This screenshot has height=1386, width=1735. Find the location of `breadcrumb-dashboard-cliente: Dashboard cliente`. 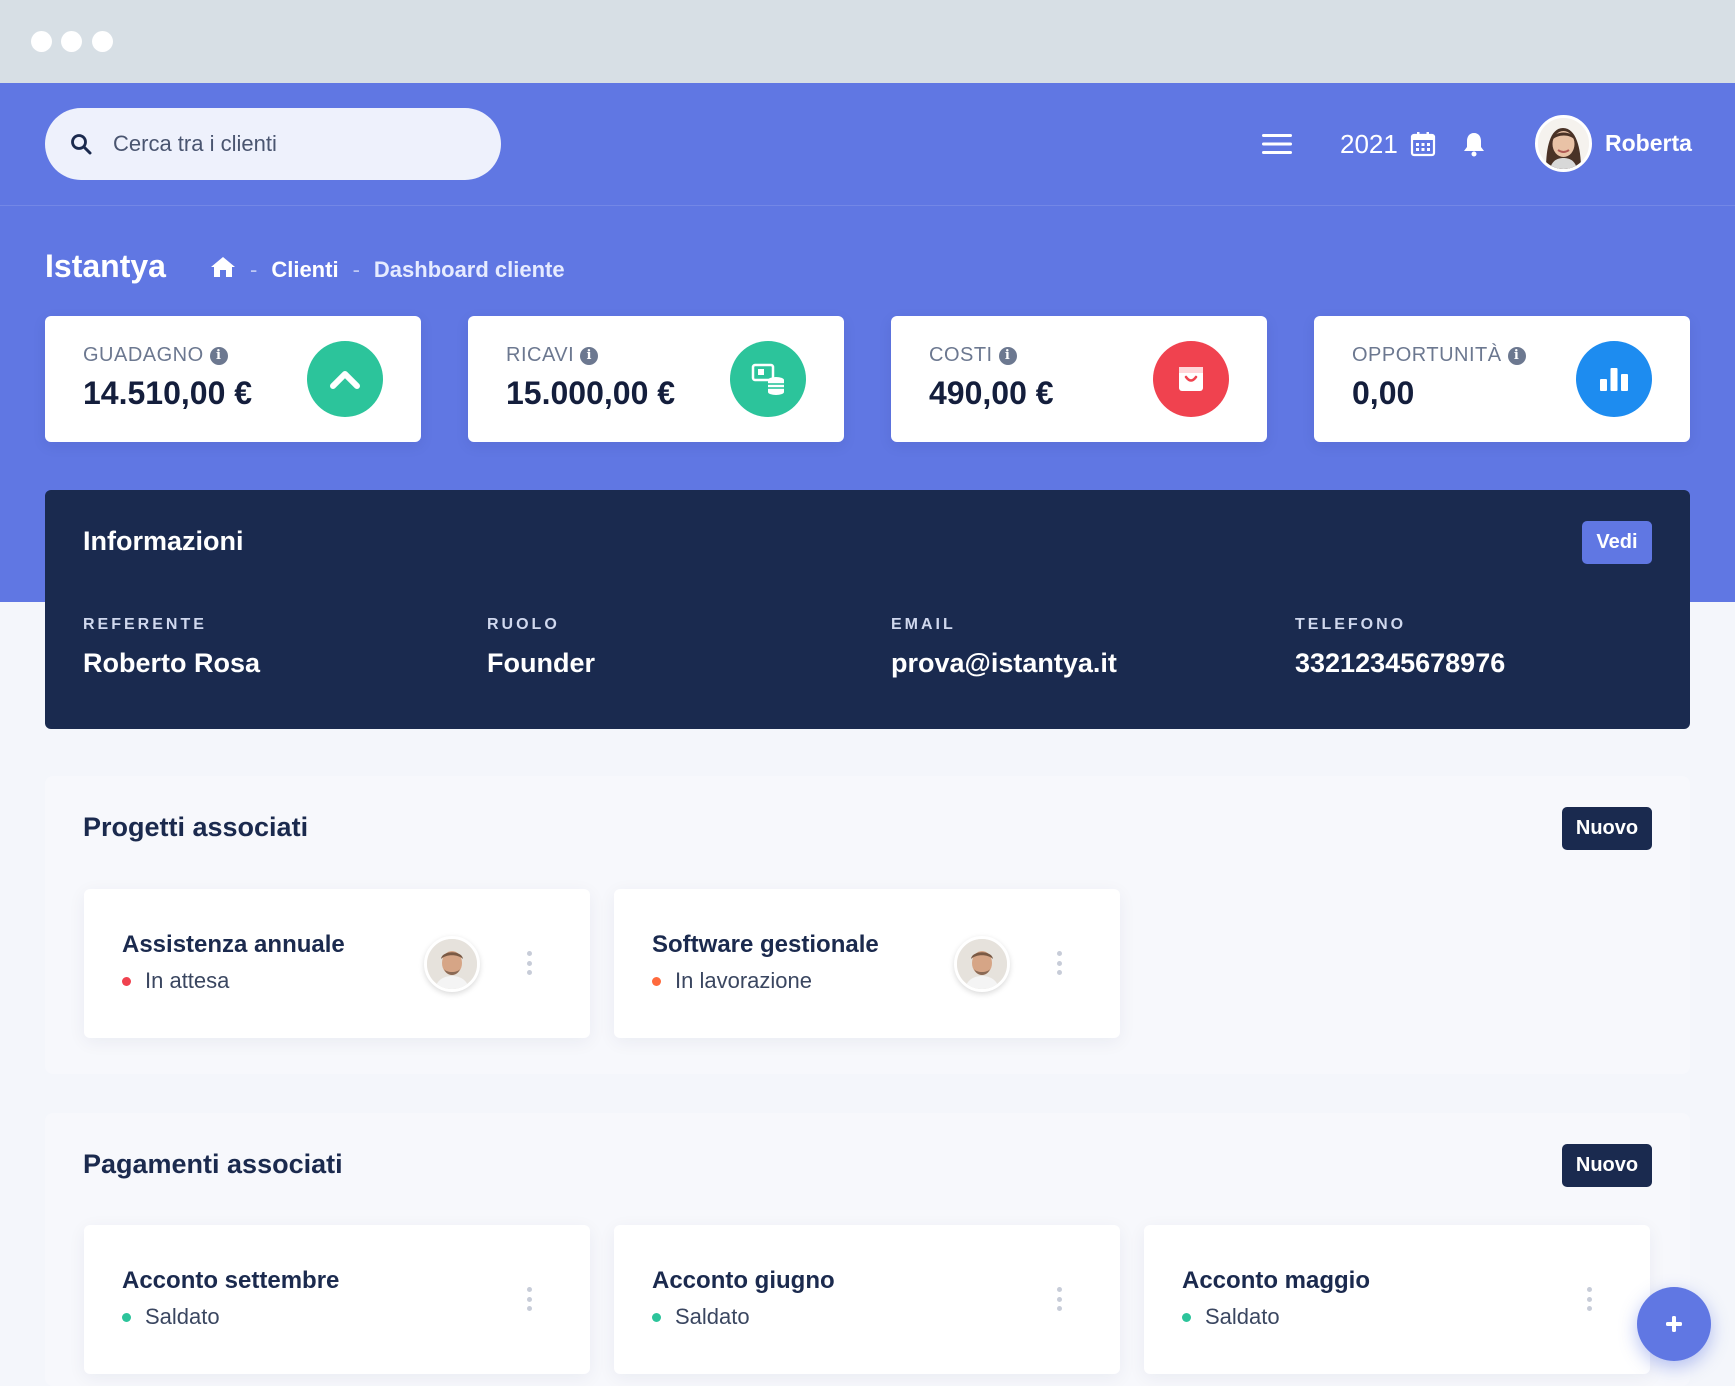

breadcrumb-dashboard-cliente: Dashboard cliente is located at coordinates (469, 269).